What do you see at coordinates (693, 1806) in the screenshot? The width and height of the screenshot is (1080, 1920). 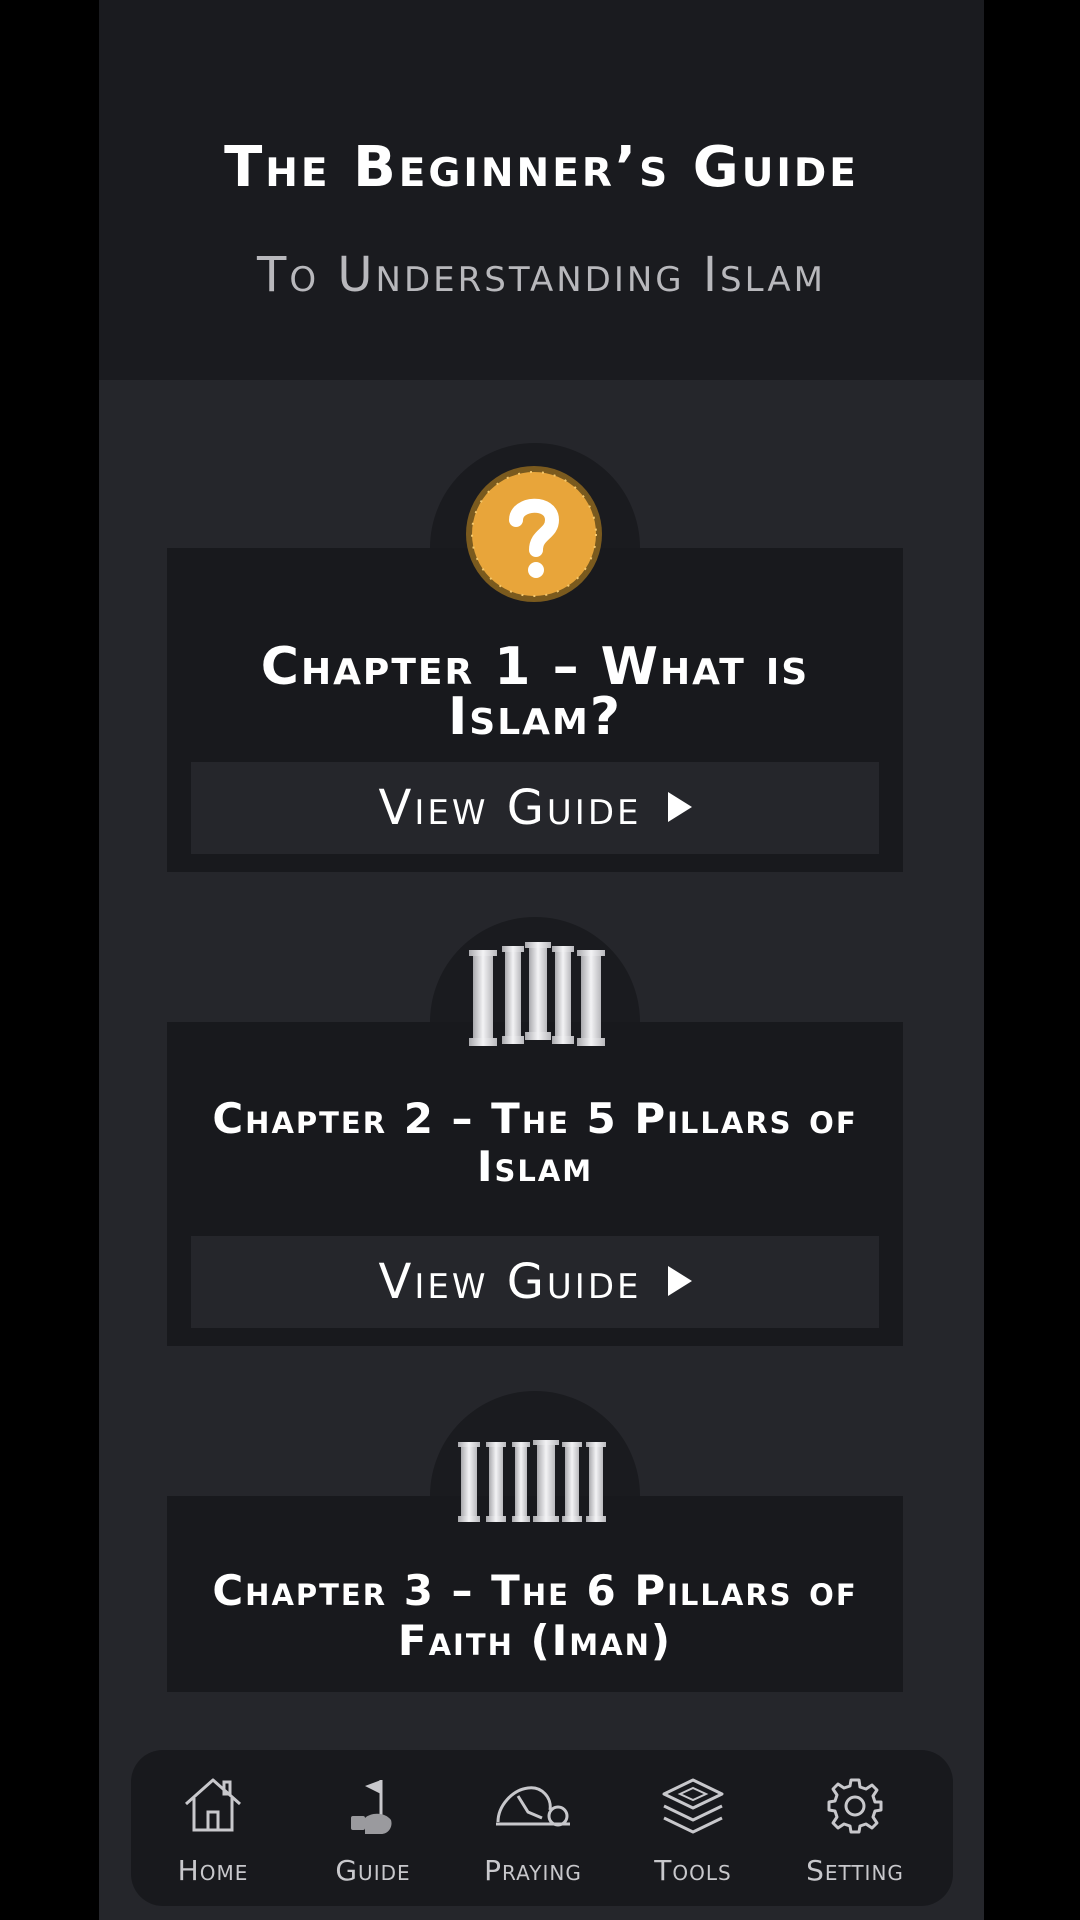 I see `tools-layers-icon` at bounding box center [693, 1806].